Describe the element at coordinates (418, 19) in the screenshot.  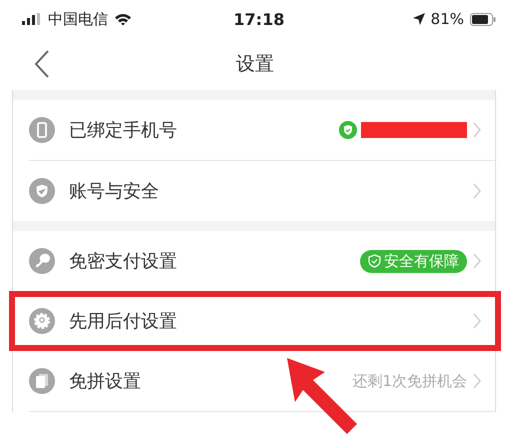
I see `location-icon` at that location.